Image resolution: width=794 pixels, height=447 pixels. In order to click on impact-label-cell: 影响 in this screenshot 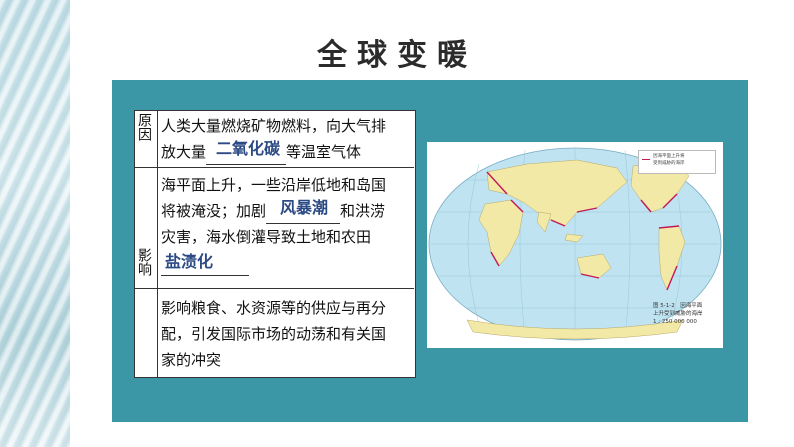, I will do `click(146, 272)`.